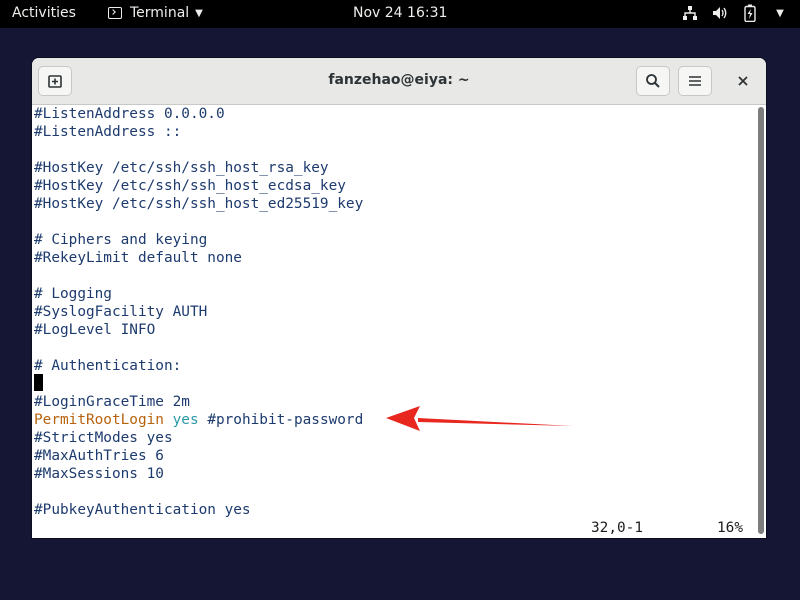  I want to click on scrollbar, so click(761, 321).